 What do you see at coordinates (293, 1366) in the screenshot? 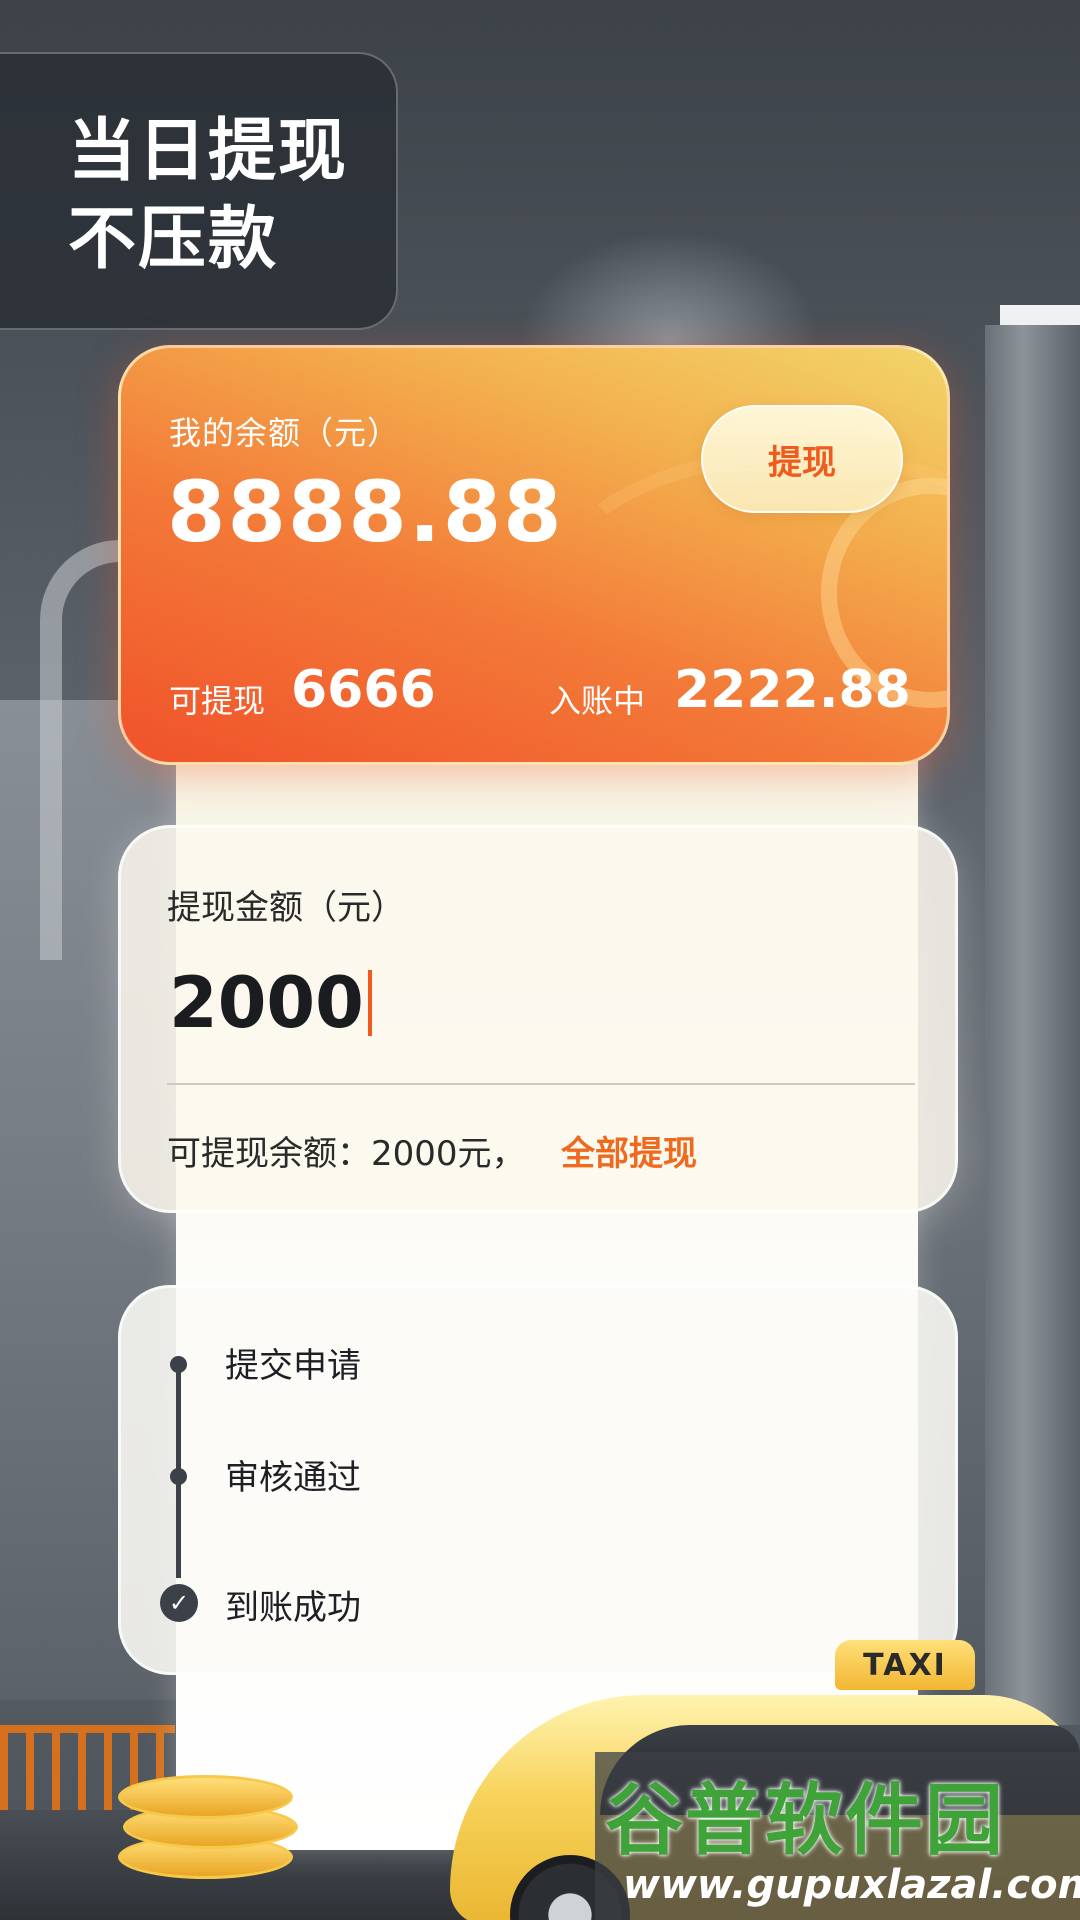
I see `step-label: 提交申请` at bounding box center [293, 1366].